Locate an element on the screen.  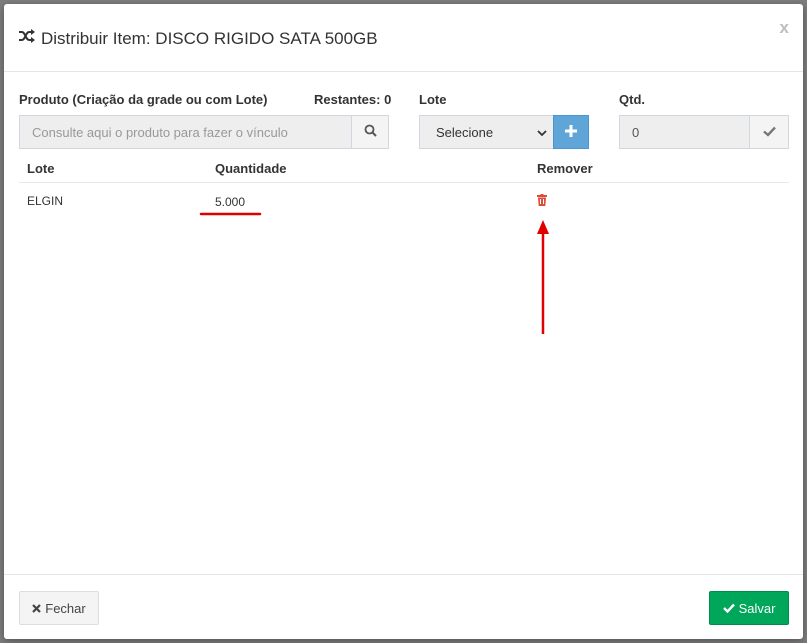
salvar-button: Salvar is located at coordinates (749, 608).